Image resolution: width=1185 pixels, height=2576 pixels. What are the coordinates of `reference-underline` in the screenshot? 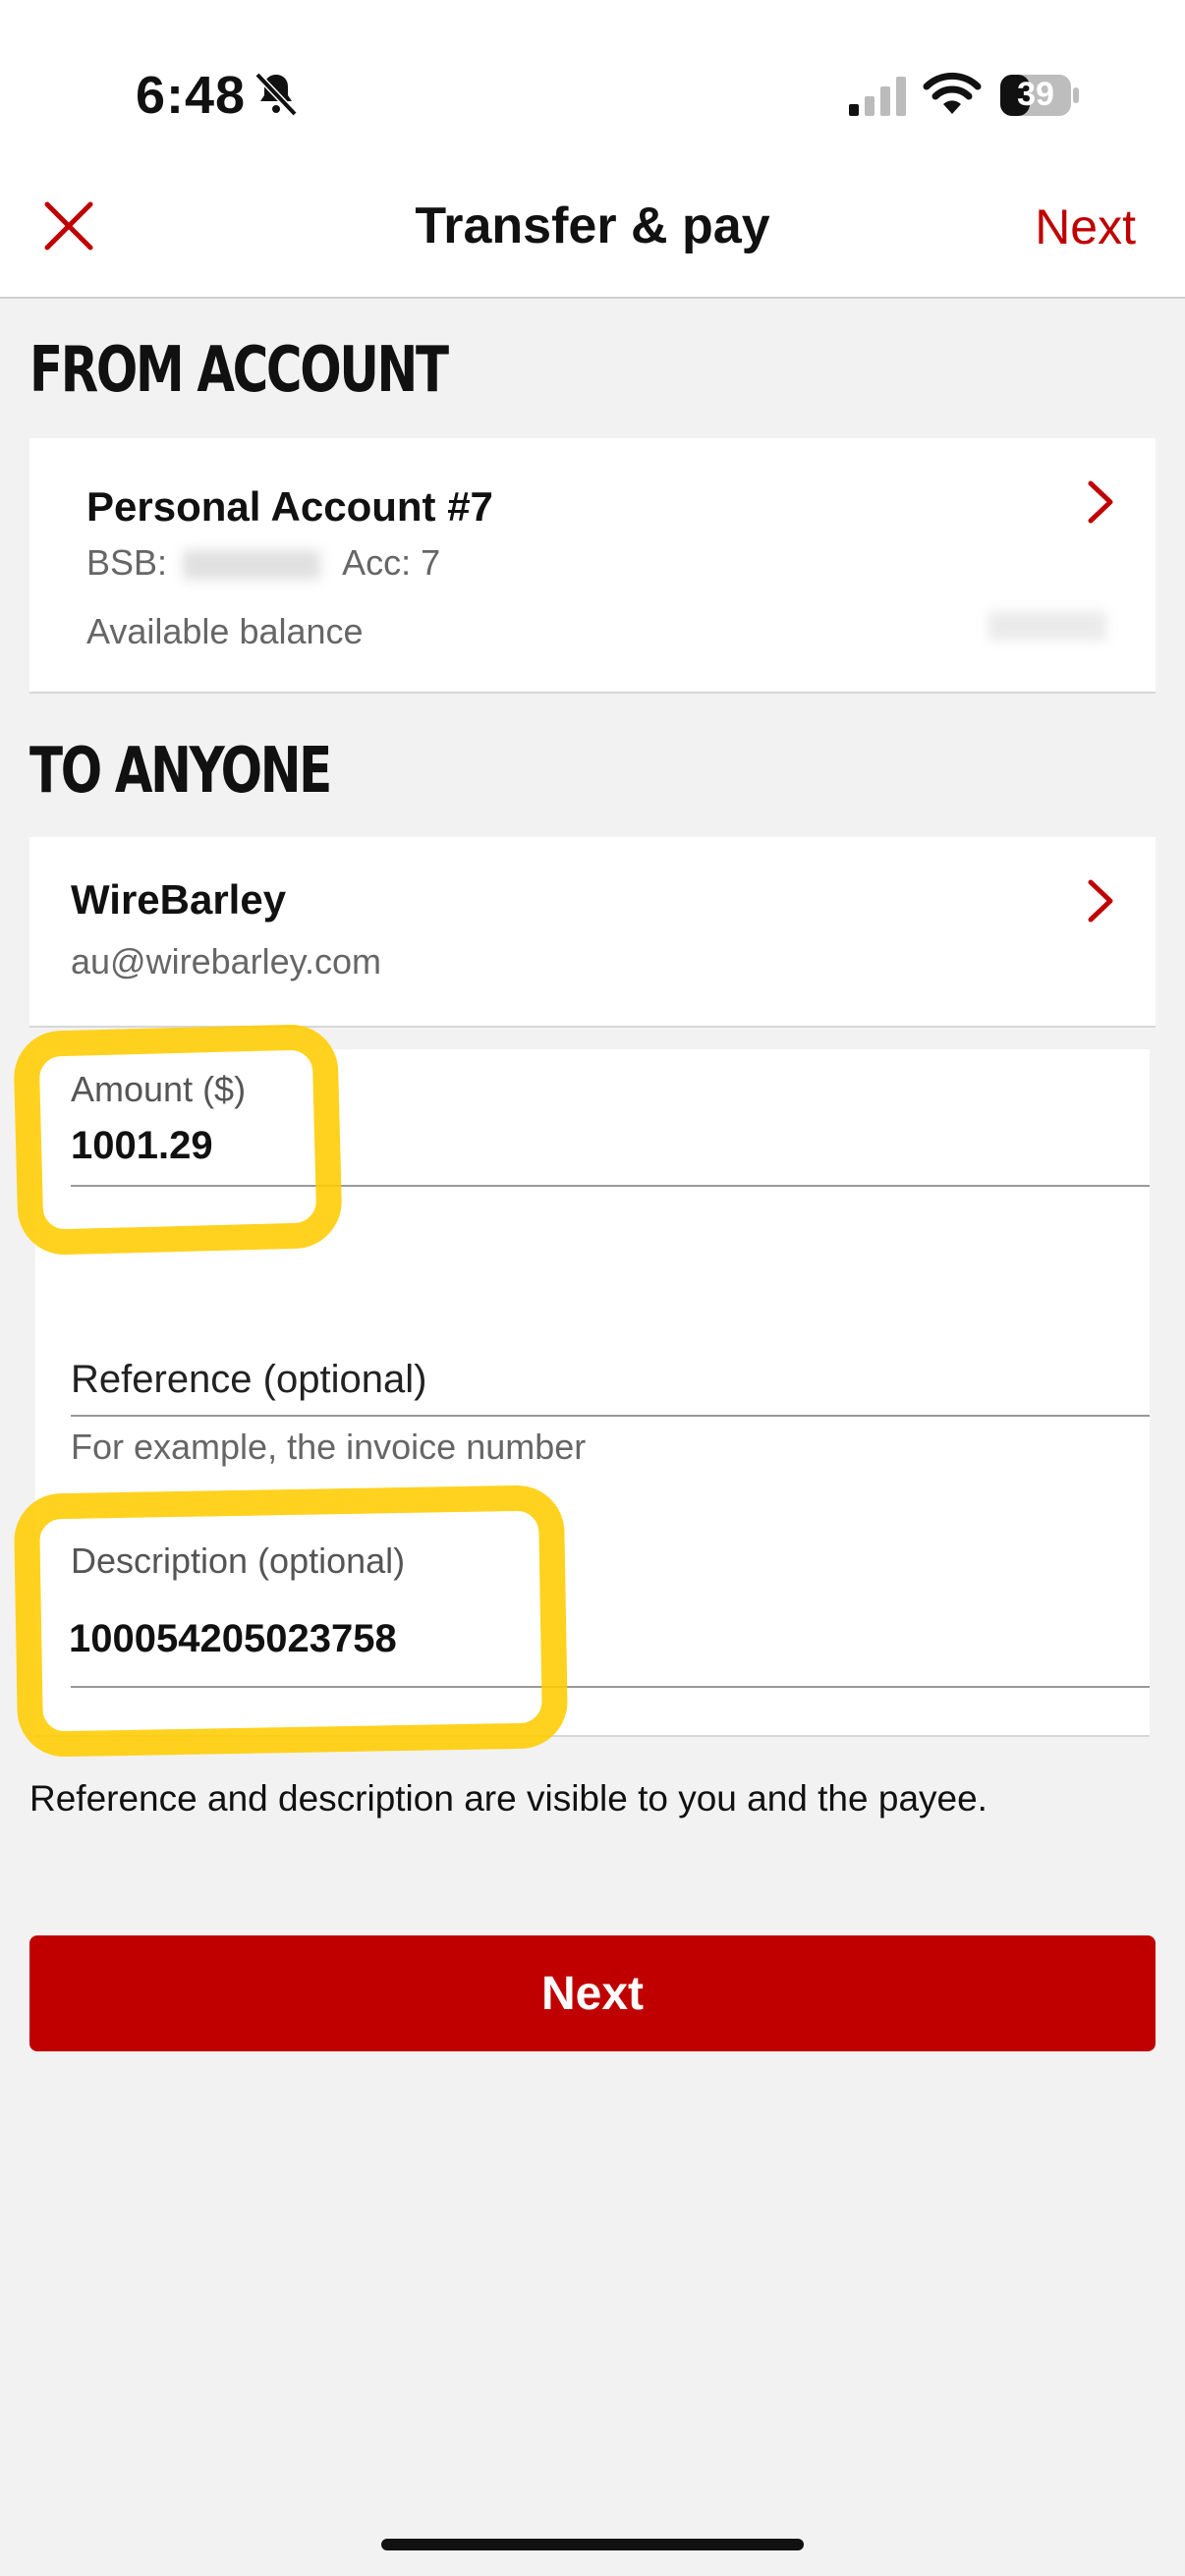 It's located at (610, 1416).